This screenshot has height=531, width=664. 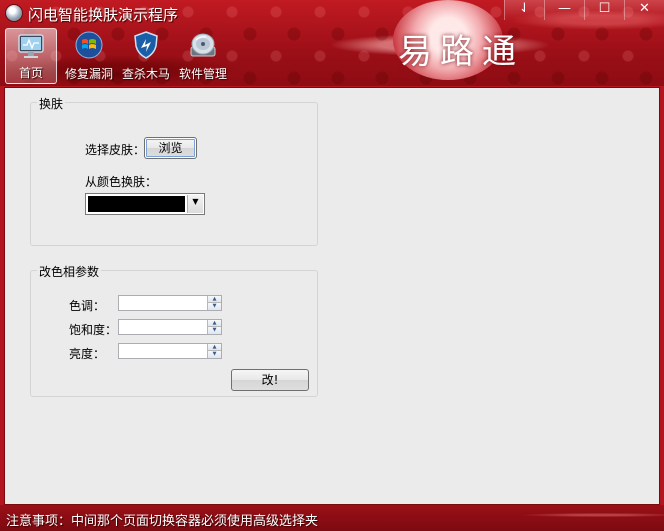 What do you see at coordinates (89, 45) in the screenshot?
I see `windows-logo-icon` at bounding box center [89, 45].